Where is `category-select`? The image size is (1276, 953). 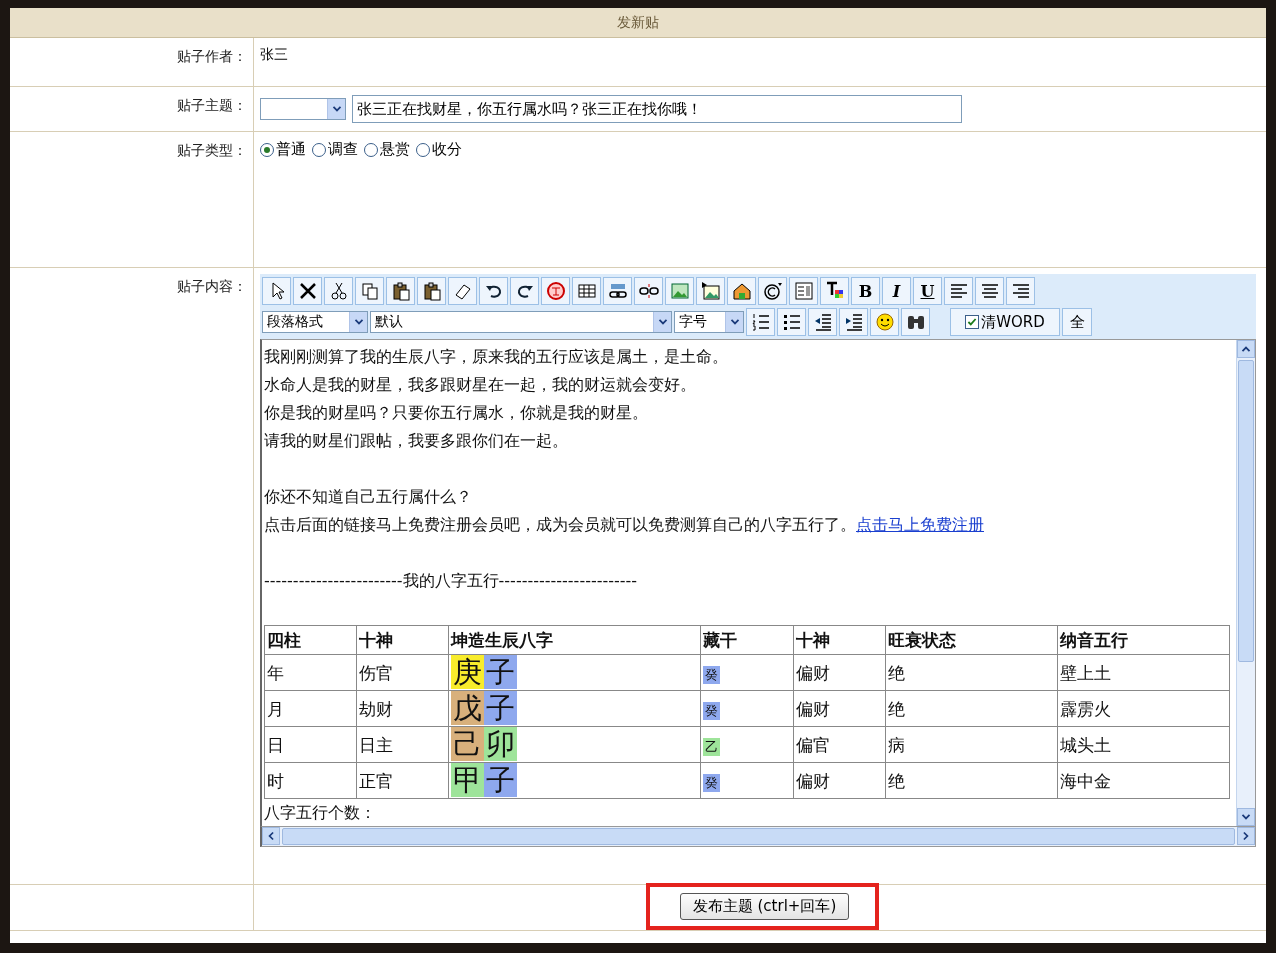
category-select is located at coordinates (303, 109).